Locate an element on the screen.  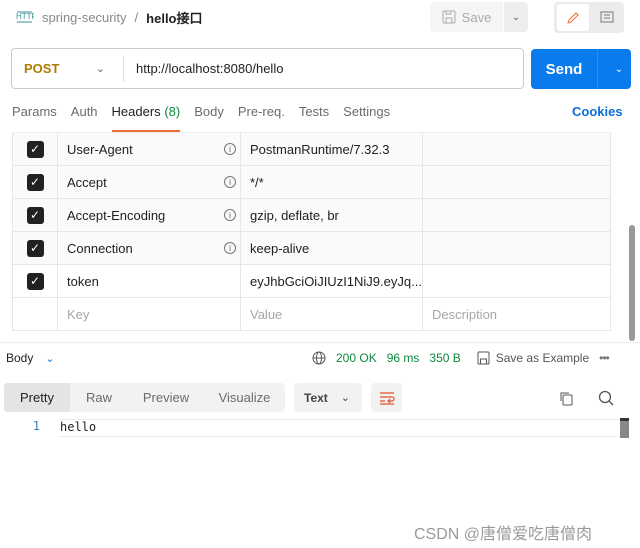
response-body-label: Body is located at coordinates (20, 358).